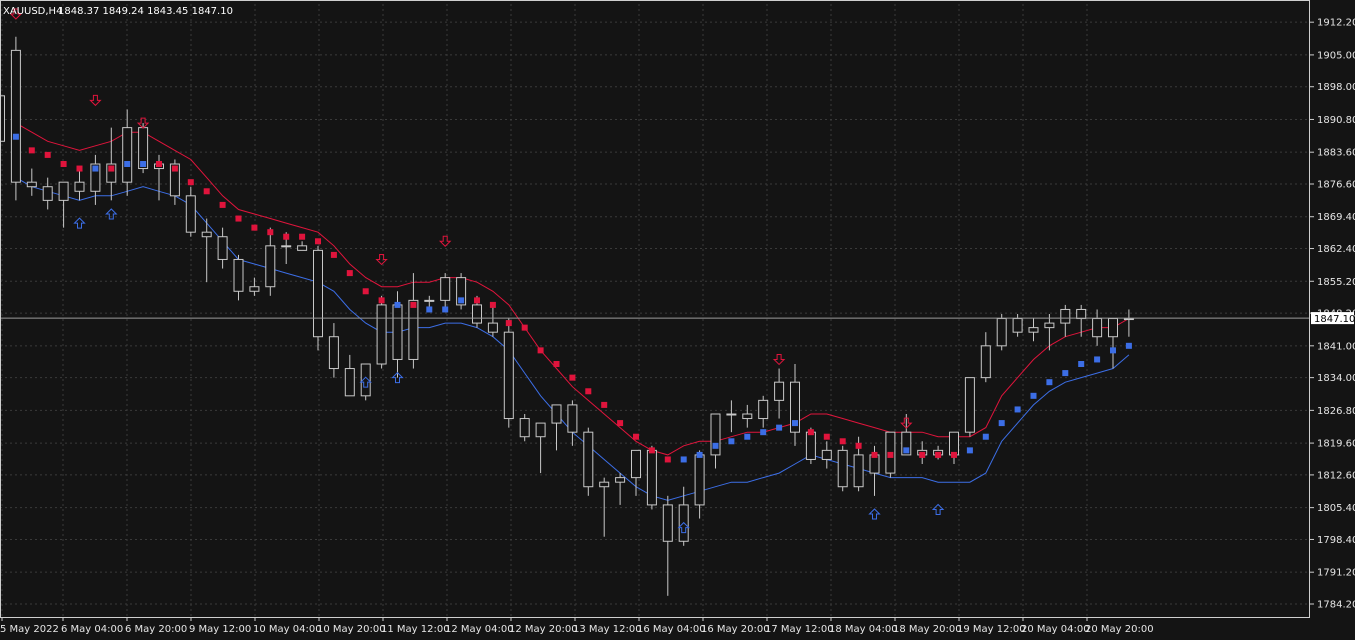 The image size is (1355, 640). What do you see at coordinates (607, 629) in the screenshot?
I see `x-tick-label: 13 May 12:00` at bounding box center [607, 629].